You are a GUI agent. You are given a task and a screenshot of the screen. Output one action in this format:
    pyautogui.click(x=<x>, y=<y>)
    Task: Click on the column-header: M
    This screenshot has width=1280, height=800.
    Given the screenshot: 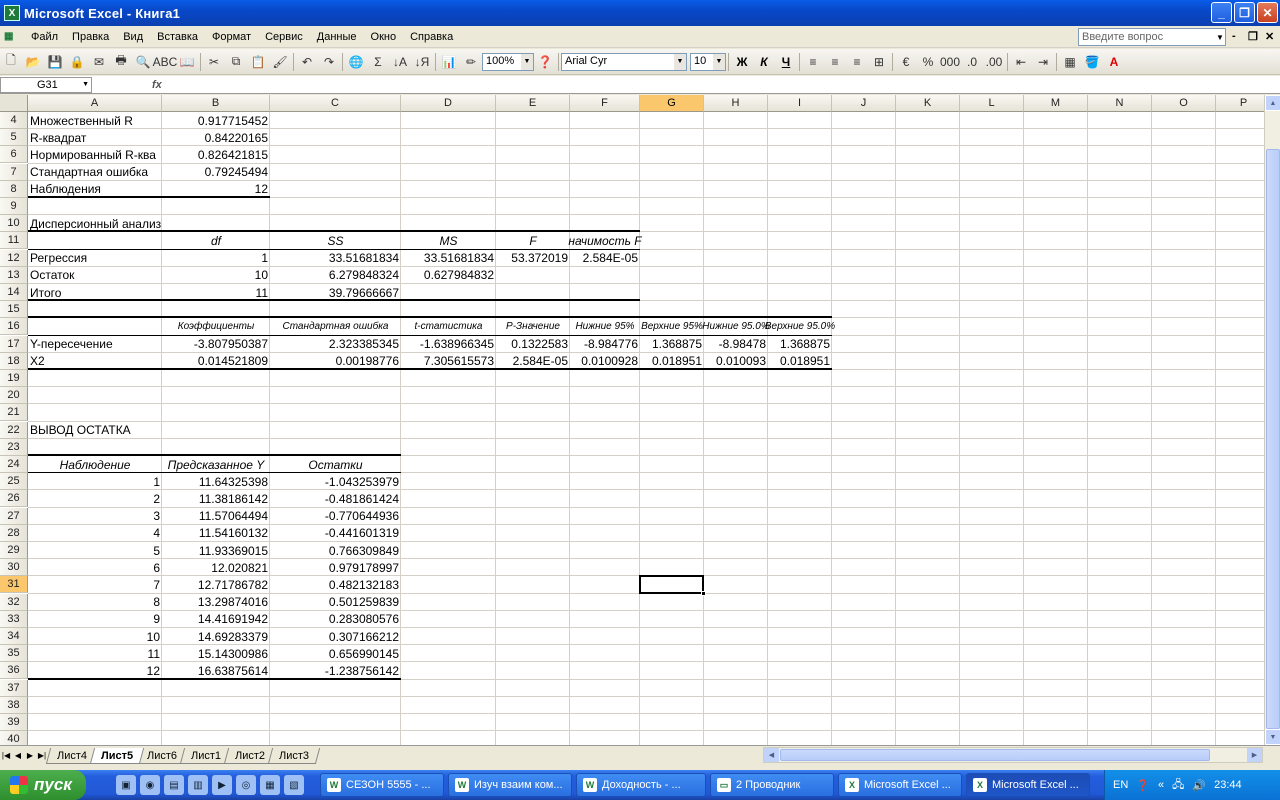 What is the action you would take?
    pyautogui.click(x=1056, y=103)
    